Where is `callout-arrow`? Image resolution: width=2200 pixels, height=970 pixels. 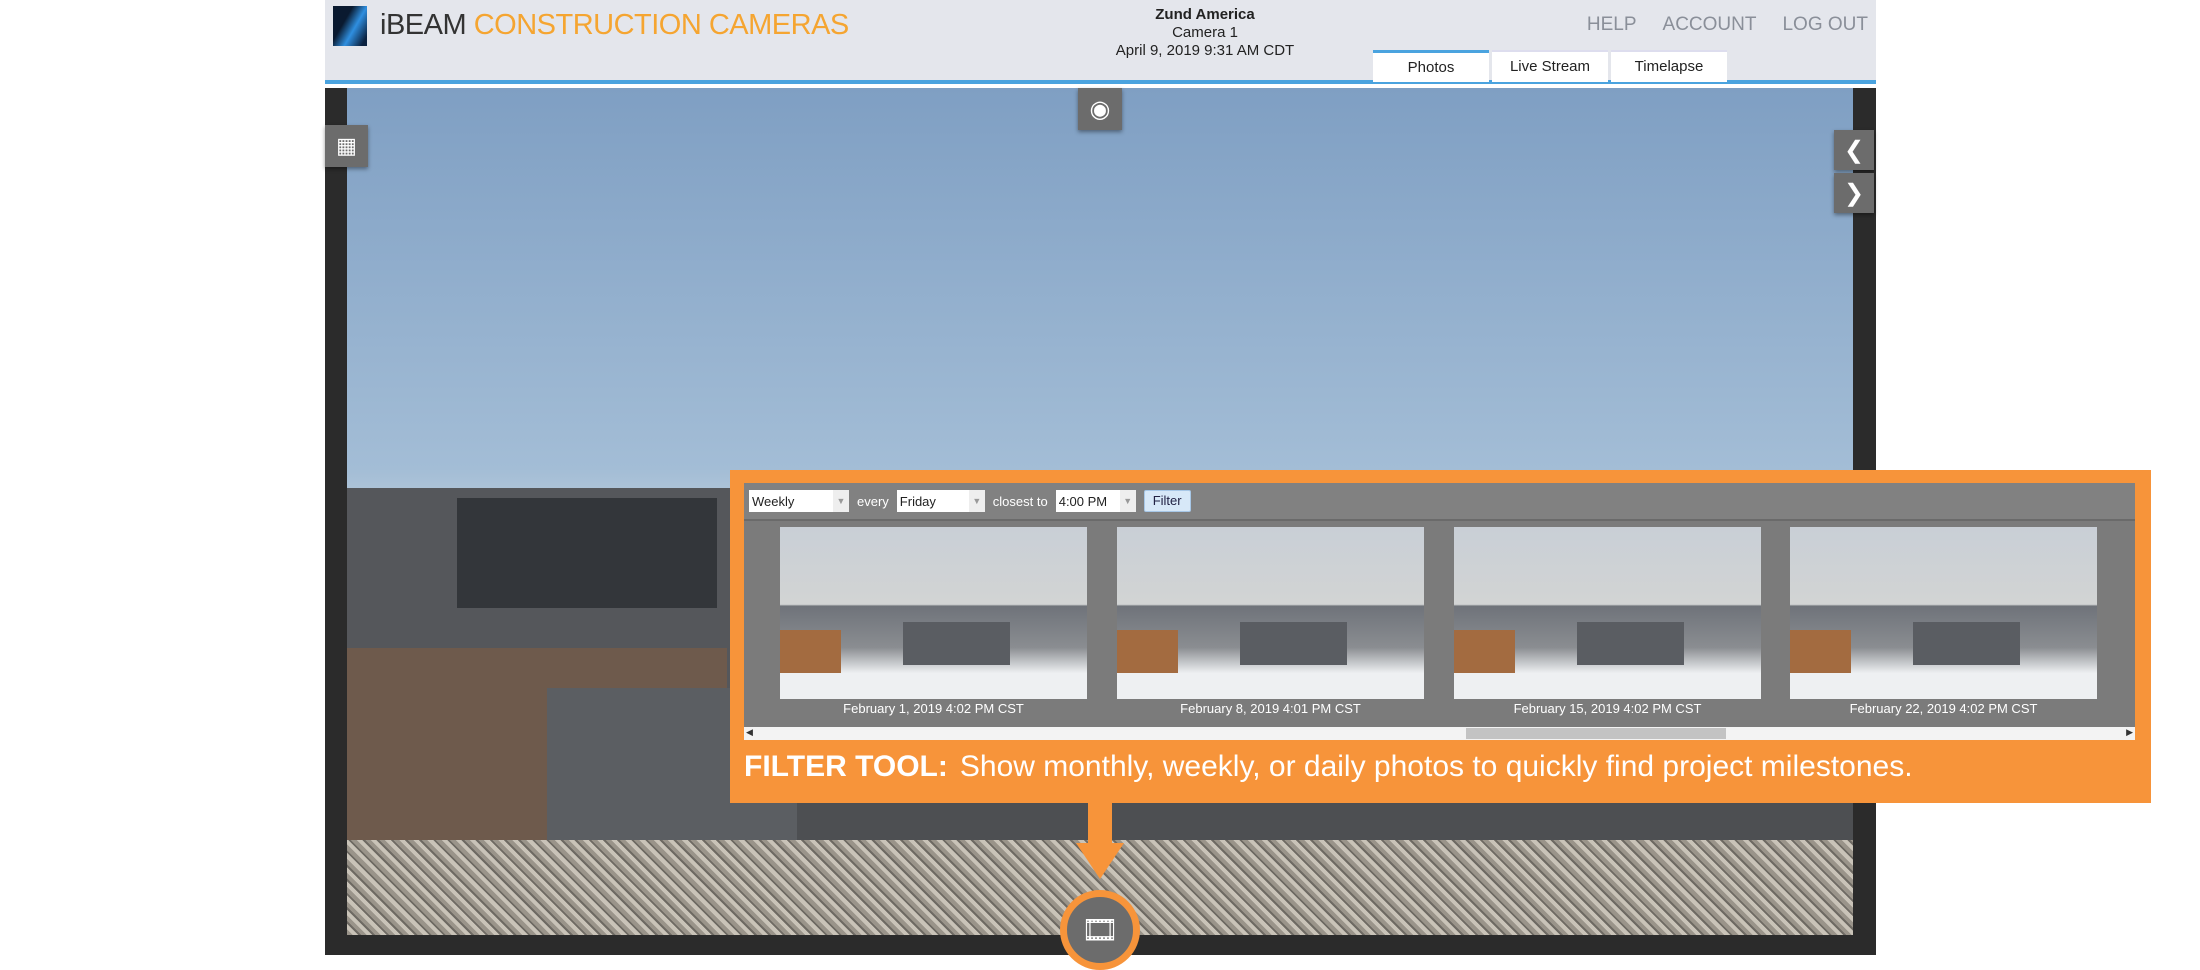 callout-arrow is located at coordinates (1100, 823).